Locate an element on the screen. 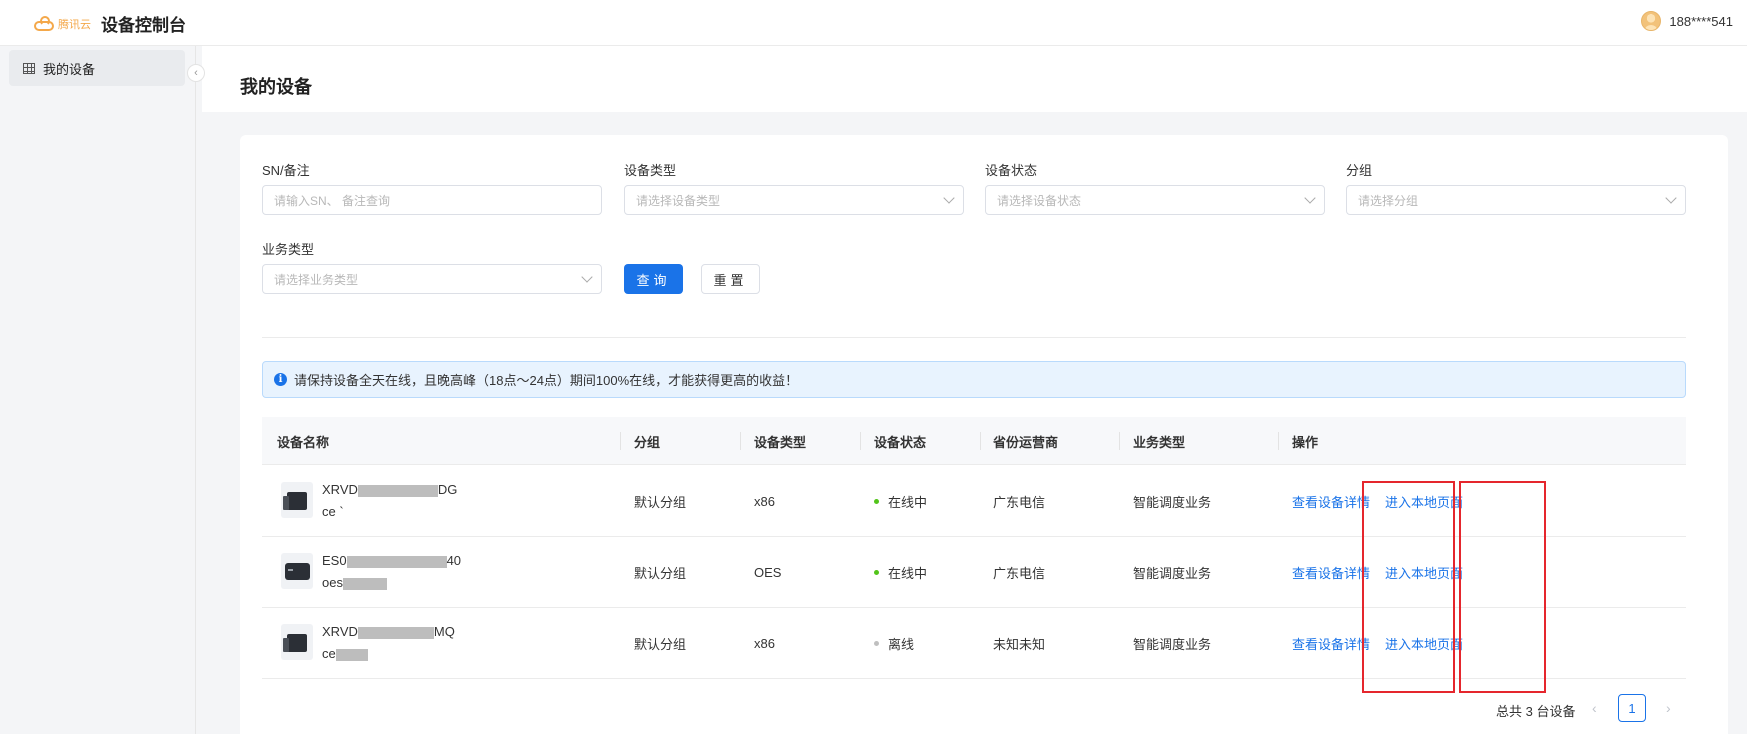 This screenshot has height=734, width=1747. filter-divider is located at coordinates (974, 337).